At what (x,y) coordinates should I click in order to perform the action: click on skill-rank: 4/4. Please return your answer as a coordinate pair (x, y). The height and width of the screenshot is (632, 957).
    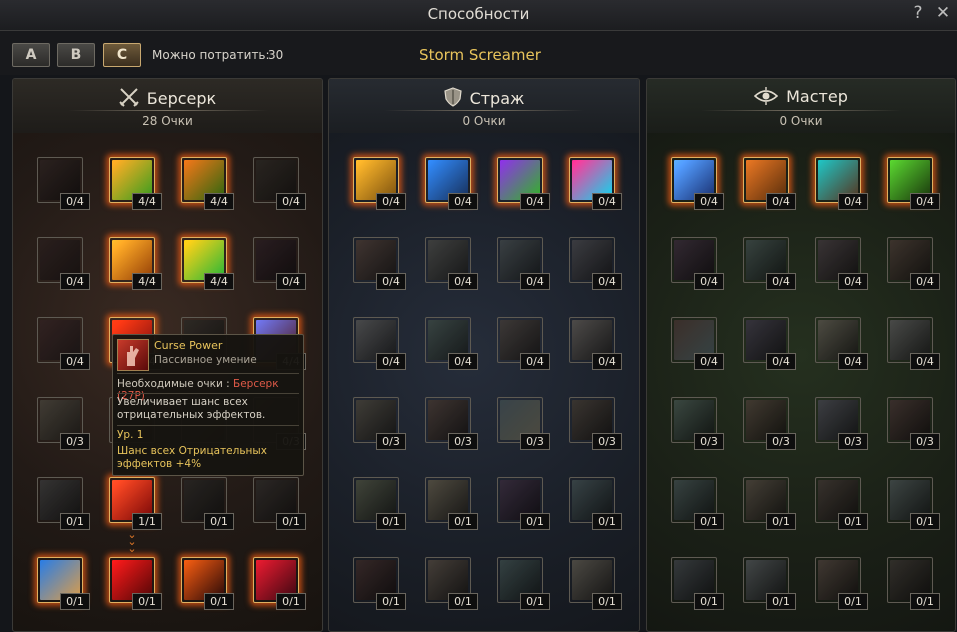
    Looking at the image, I should click on (219, 281).